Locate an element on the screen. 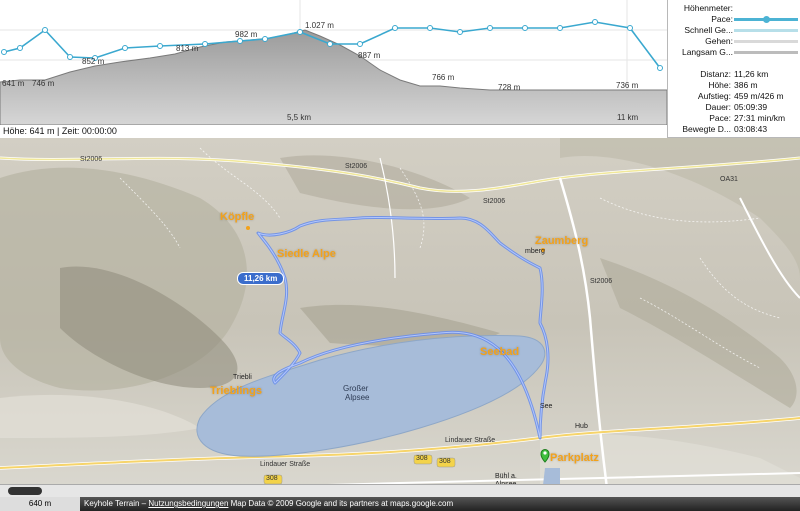 The width and height of the screenshot is (800, 511). stat-pace: Pace: 27:31 min/km is located at coordinates (734, 118).